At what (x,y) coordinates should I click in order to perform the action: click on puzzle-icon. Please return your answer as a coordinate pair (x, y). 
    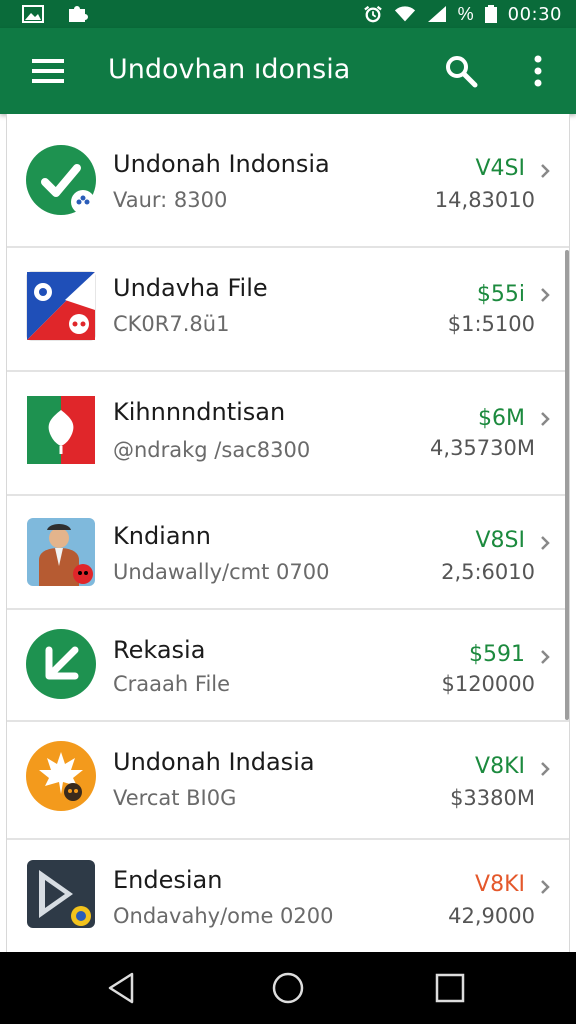
    Looking at the image, I should click on (78, 14).